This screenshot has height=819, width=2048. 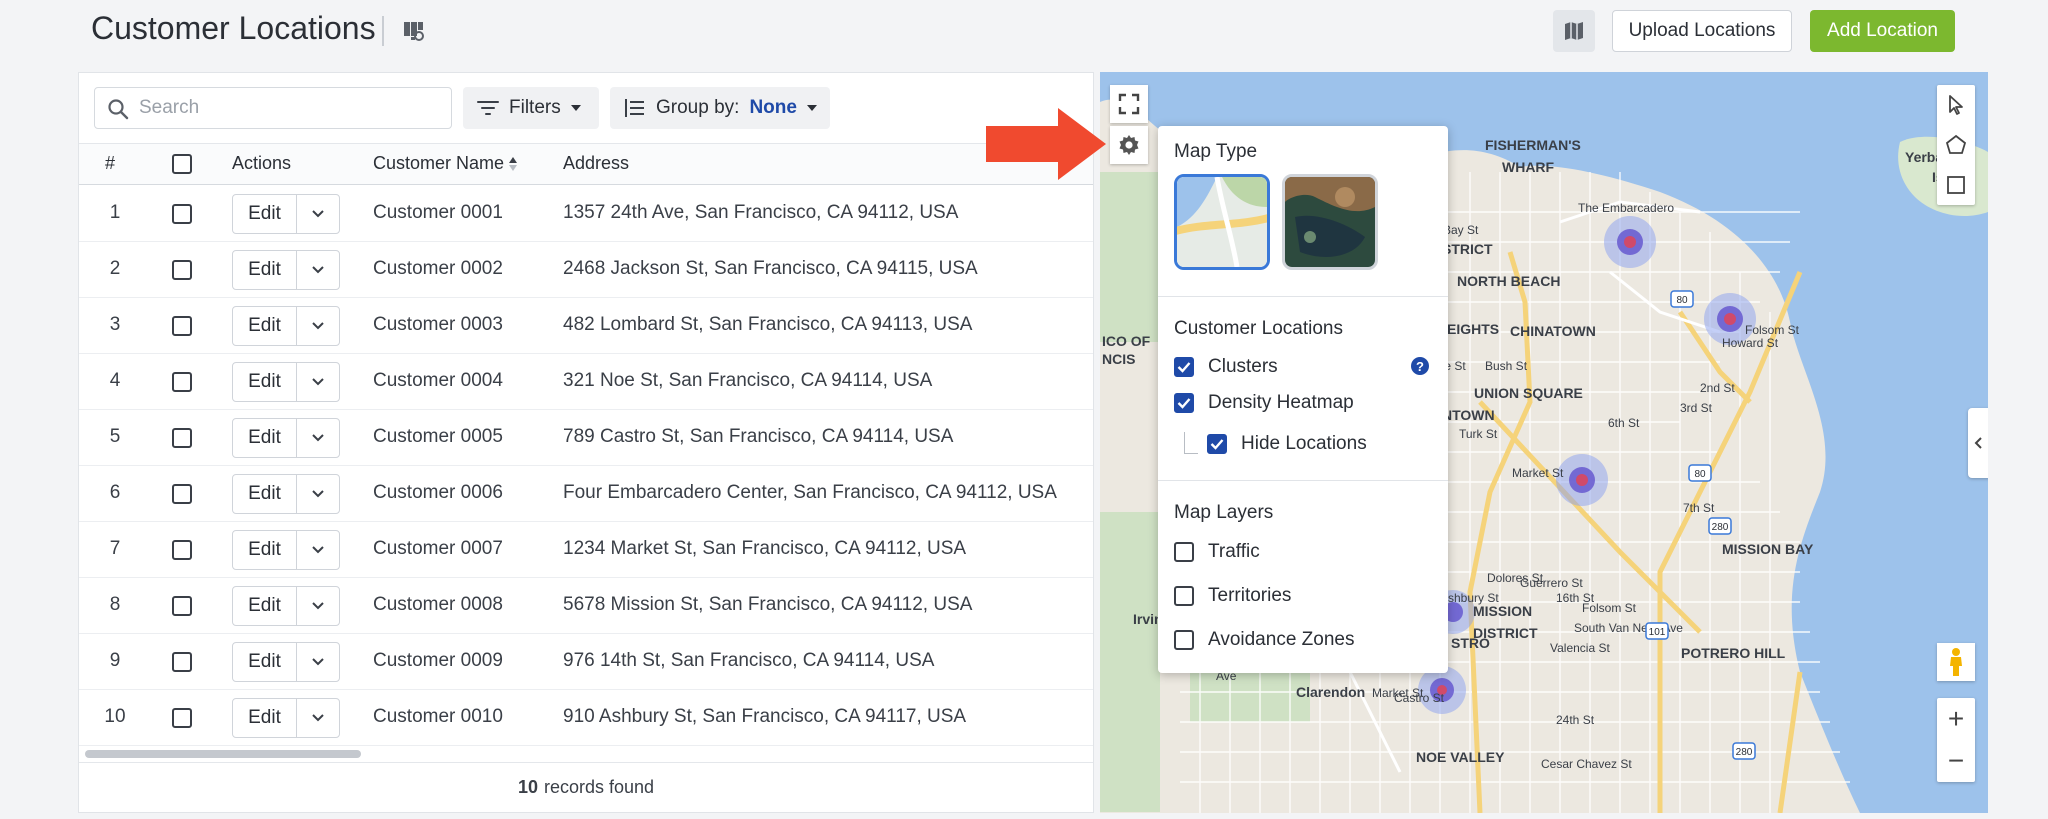 I want to click on row-number: 8, so click(x=115, y=604).